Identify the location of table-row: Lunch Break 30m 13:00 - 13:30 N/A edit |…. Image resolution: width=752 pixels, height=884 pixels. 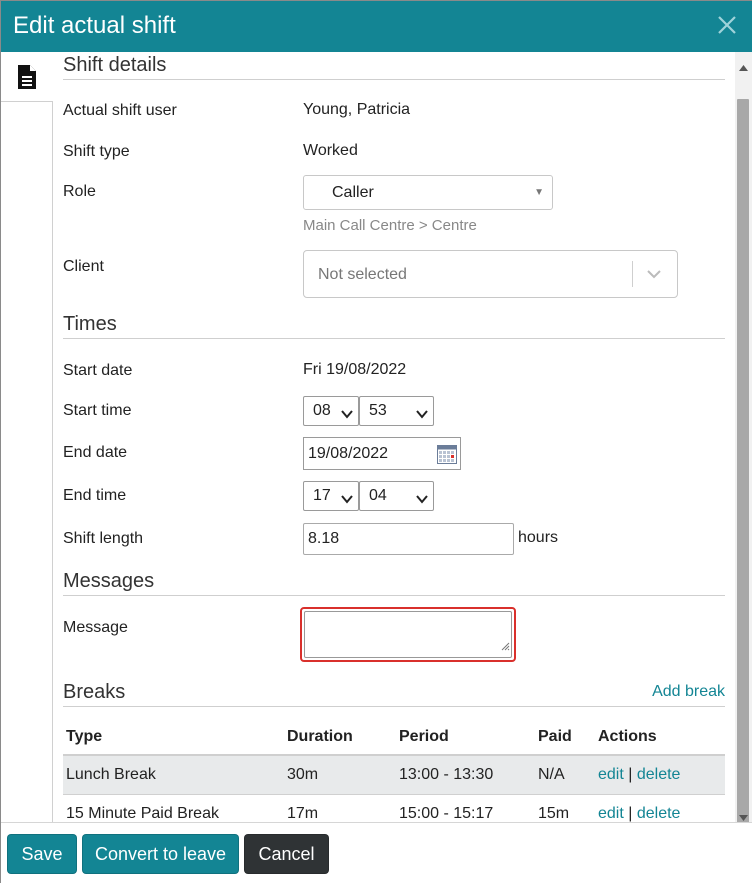
(394, 775).